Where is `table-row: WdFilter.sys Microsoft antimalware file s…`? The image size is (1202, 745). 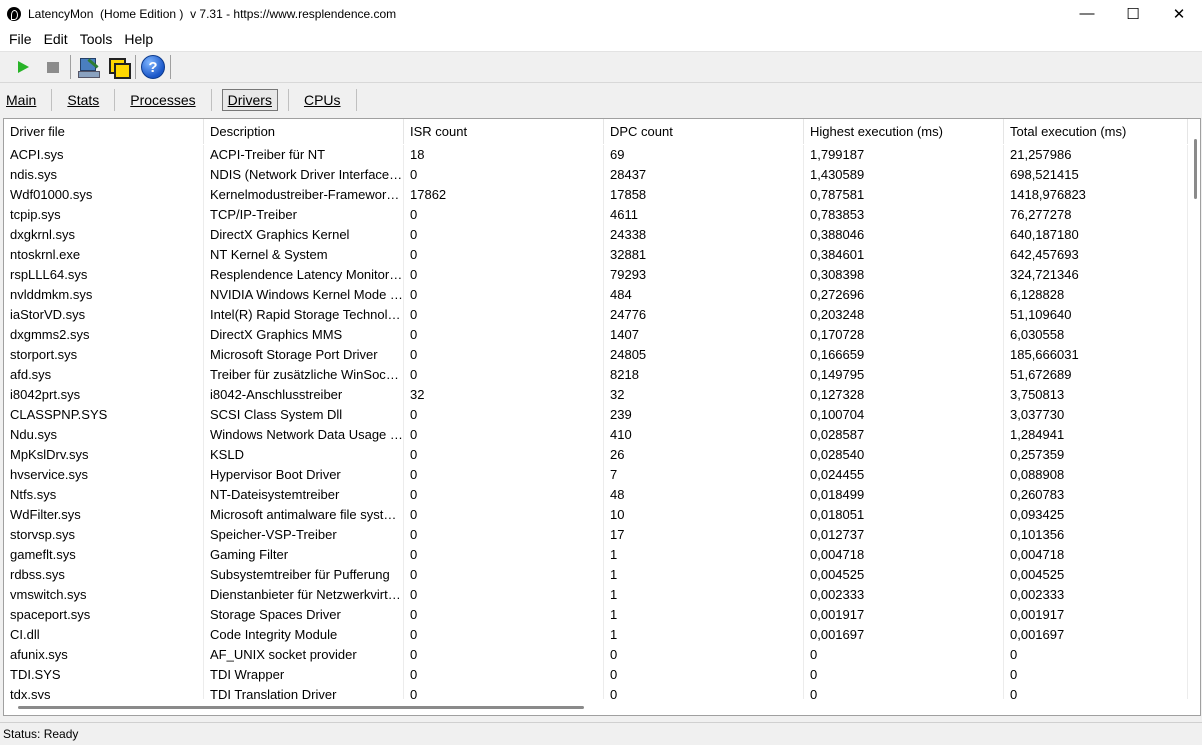
table-row: WdFilter.sys Microsoft antimalware file s… is located at coordinates (596, 515).